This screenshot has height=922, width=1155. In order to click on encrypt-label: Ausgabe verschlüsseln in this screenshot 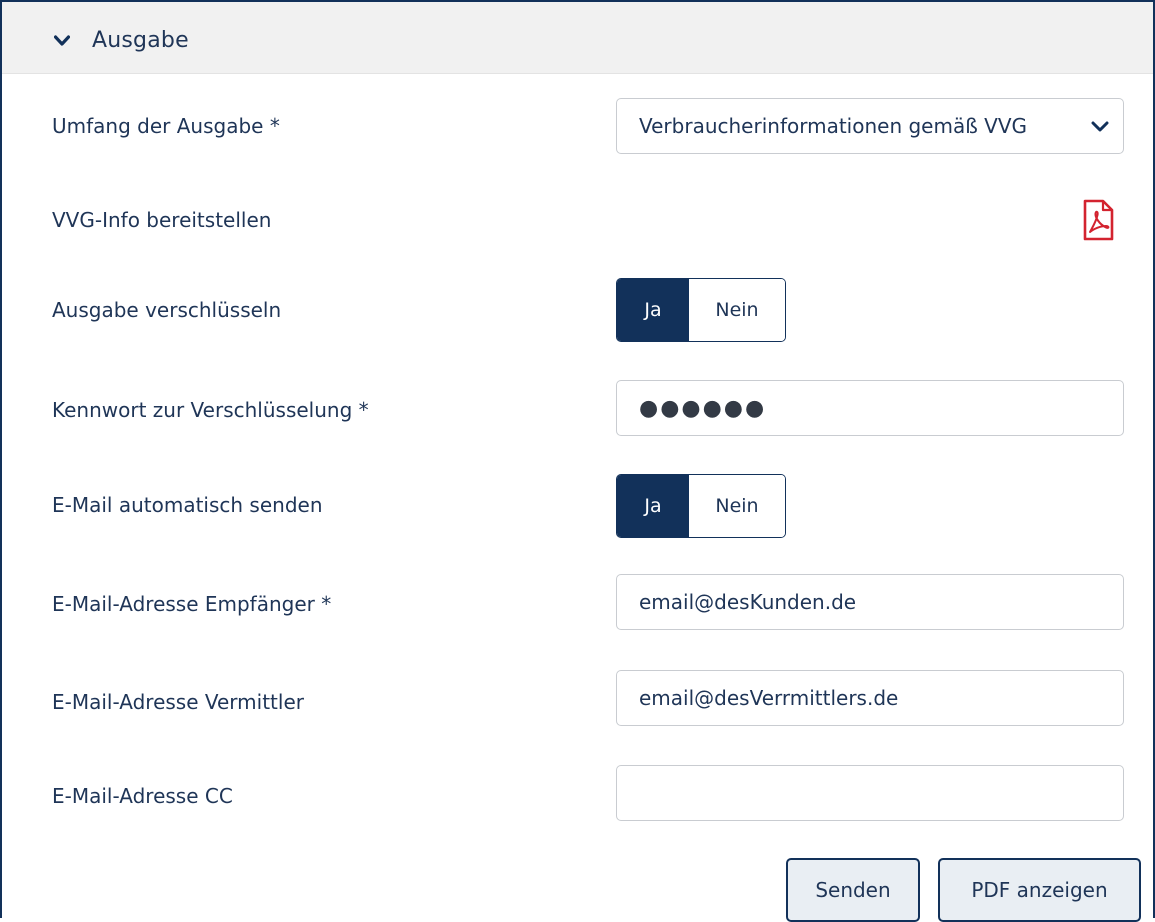, I will do `click(167, 310)`.